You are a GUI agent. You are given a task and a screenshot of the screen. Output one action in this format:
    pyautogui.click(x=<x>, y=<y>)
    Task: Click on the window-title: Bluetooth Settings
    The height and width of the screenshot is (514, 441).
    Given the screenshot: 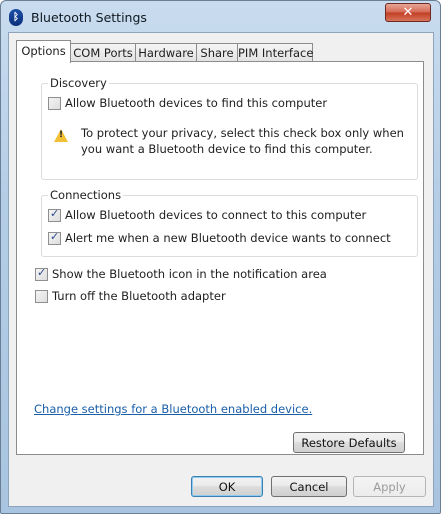 What is the action you would take?
    pyautogui.click(x=89, y=17)
    